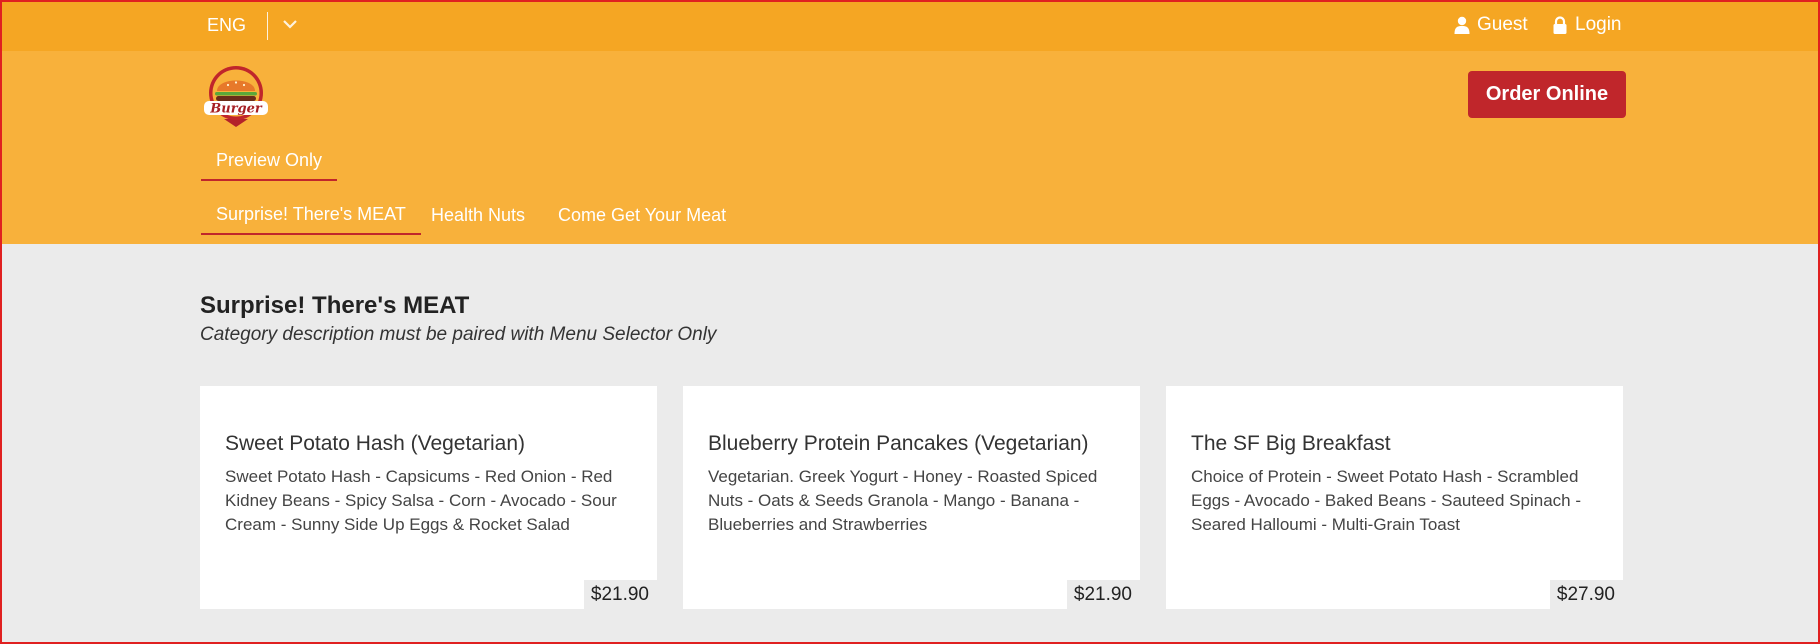 The image size is (1820, 644). I want to click on user-icon, so click(1462, 25).